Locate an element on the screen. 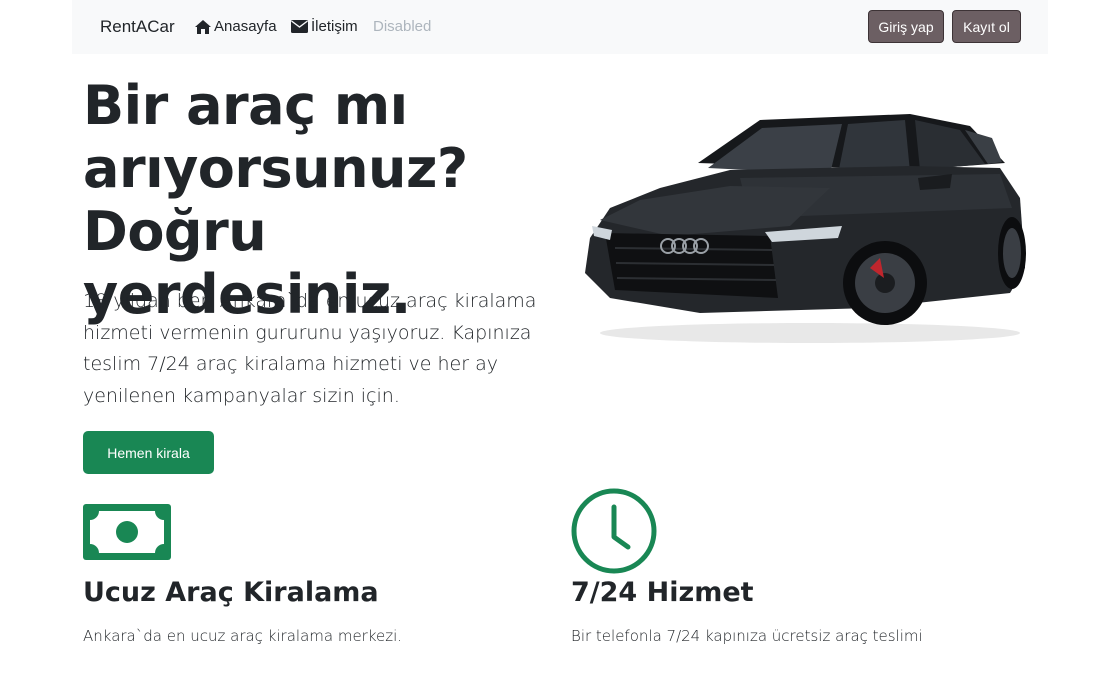  brand-logo: RentACar is located at coordinates (137, 27).